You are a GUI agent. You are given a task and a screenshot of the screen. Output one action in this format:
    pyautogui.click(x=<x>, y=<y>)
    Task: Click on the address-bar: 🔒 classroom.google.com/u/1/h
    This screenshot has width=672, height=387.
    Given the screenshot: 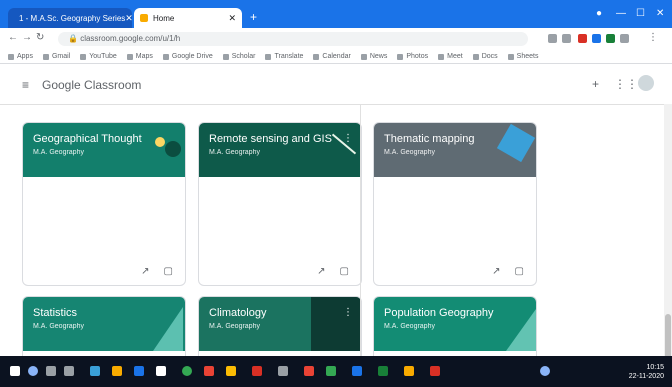 What is the action you would take?
    pyautogui.click(x=293, y=39)
    